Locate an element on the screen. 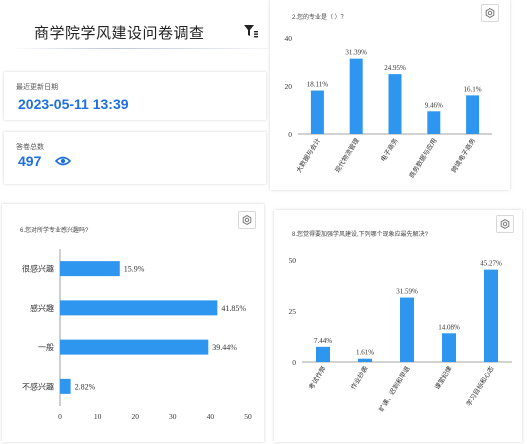 Image resolution: width=527 pixels, height=444 pixels. chart-interest-x-tick-label: 50 is located at coordinates (248, 416).